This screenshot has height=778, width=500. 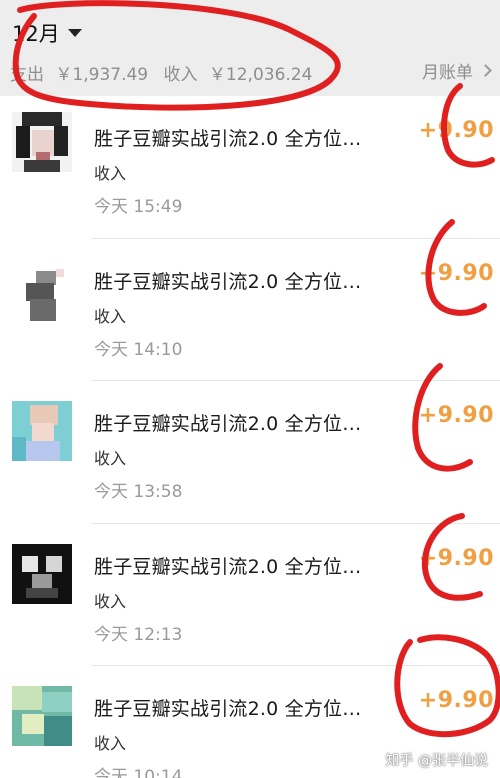 What do you see at coordinates (138, 349) in the screenshot?
I see `transaction-time: 今天 14:10` at bounding box center [138, 349].